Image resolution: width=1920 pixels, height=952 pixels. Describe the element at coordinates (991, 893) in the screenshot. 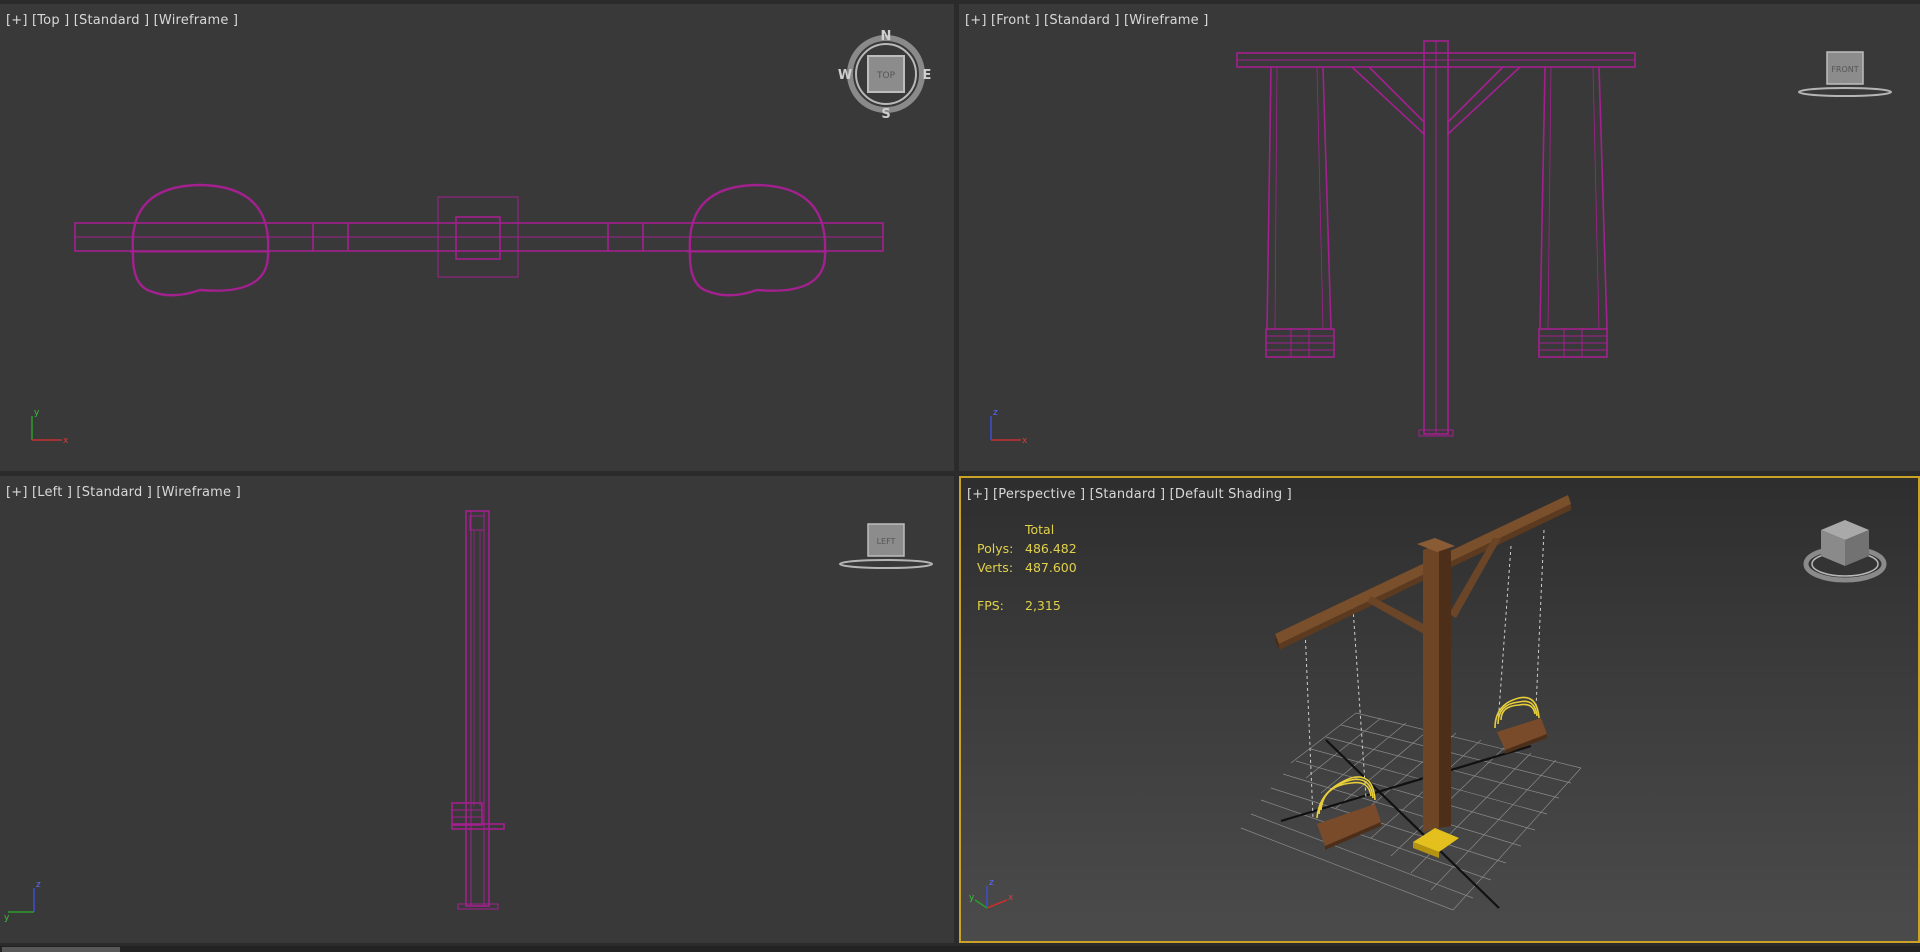

I see `axis-gizmo-perspective: z x y` at that location.